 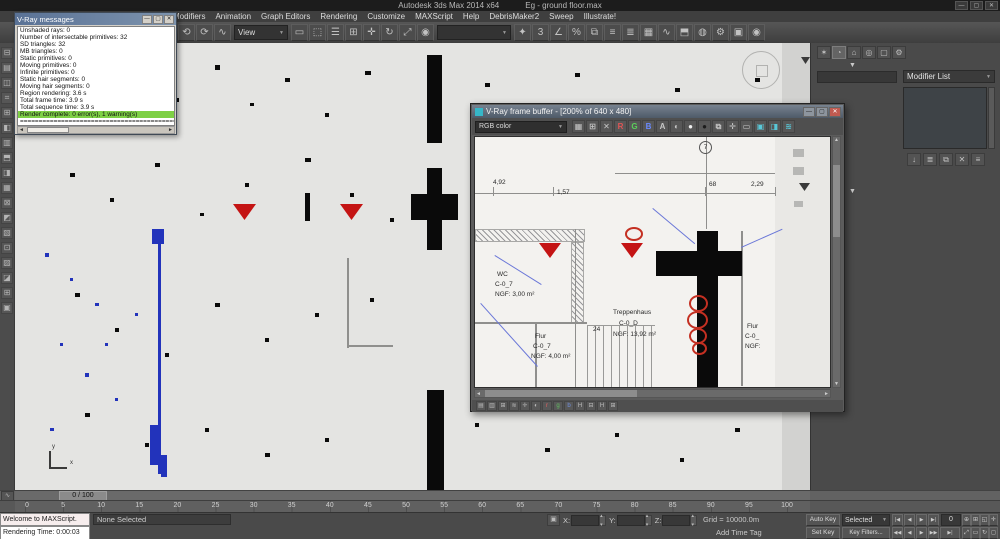 What do you see at coordinates (809, 111) in the screenshot?
I see `fb-minimize-button: —` at bounding box center [809, 111].